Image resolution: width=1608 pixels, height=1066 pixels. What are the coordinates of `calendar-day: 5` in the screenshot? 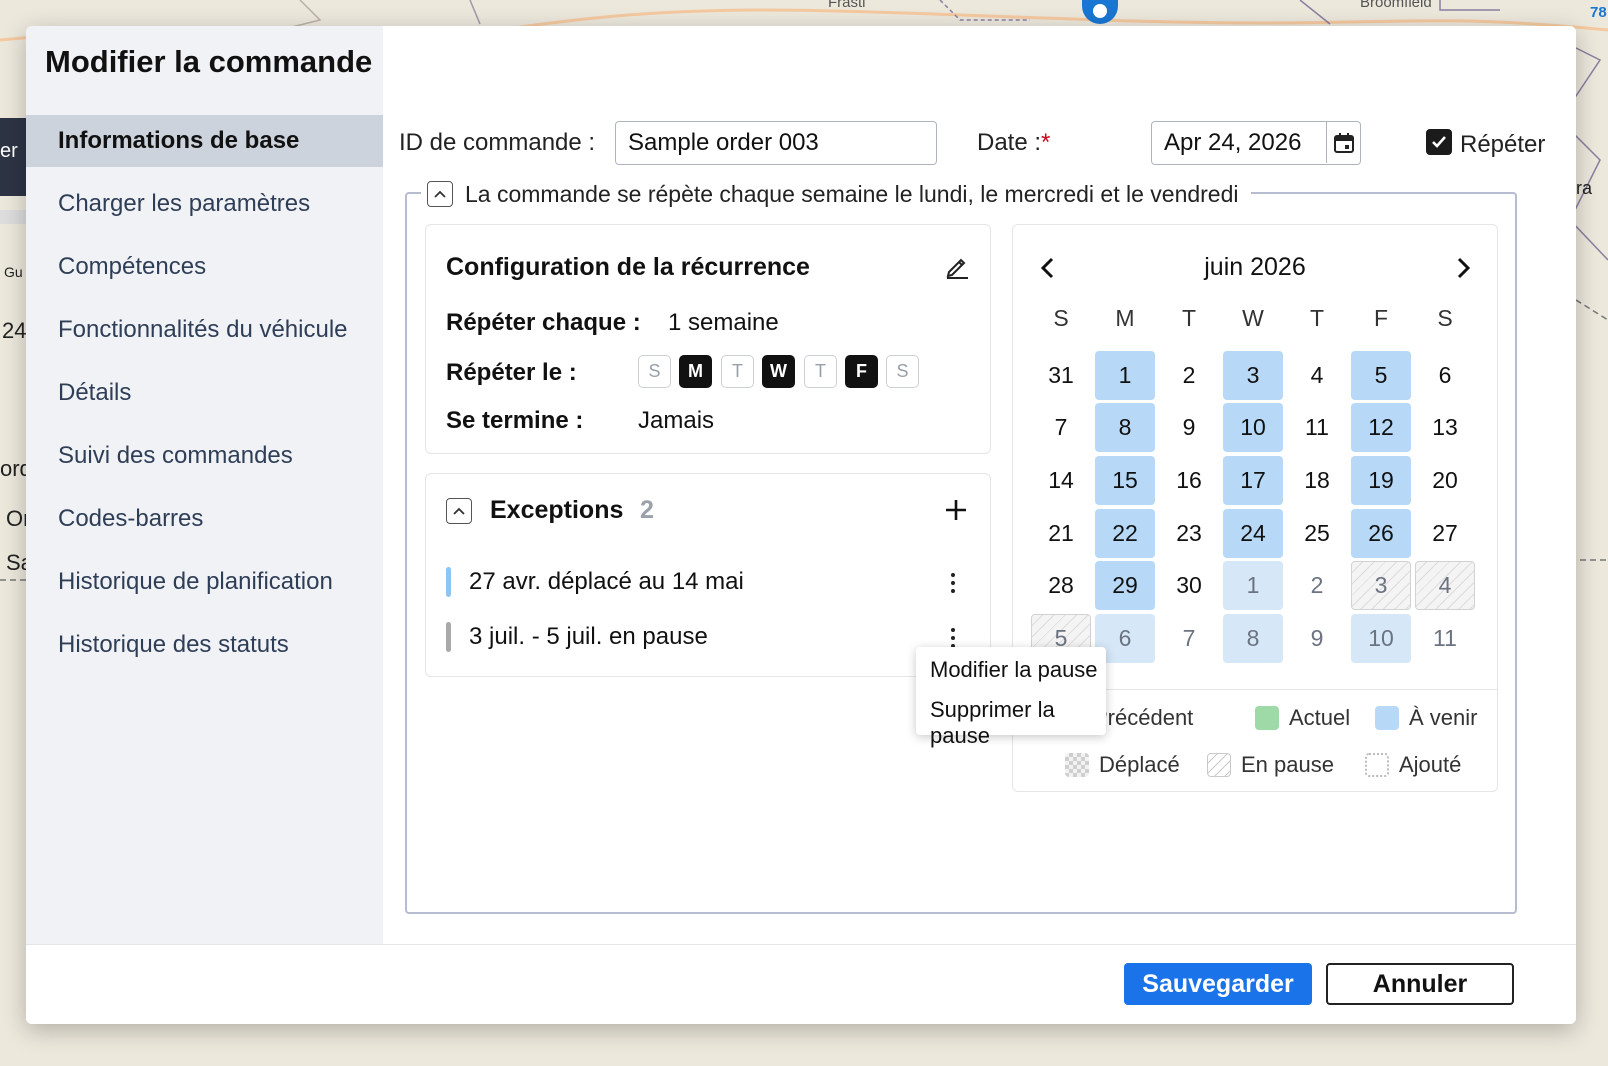 It's located at (1381, 375).